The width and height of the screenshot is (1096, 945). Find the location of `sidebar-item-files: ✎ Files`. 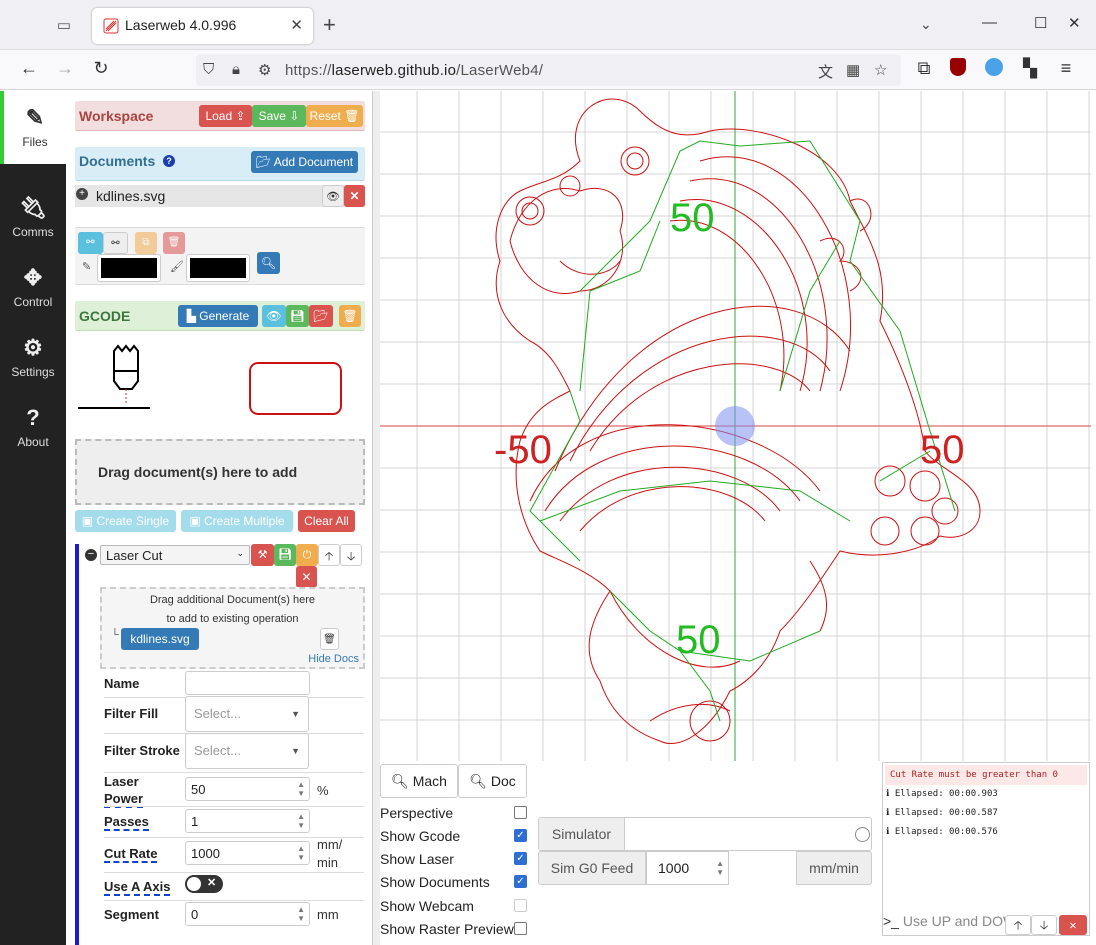

sidebar-item-files: ✎ Files is located at coordinates (33, 127).